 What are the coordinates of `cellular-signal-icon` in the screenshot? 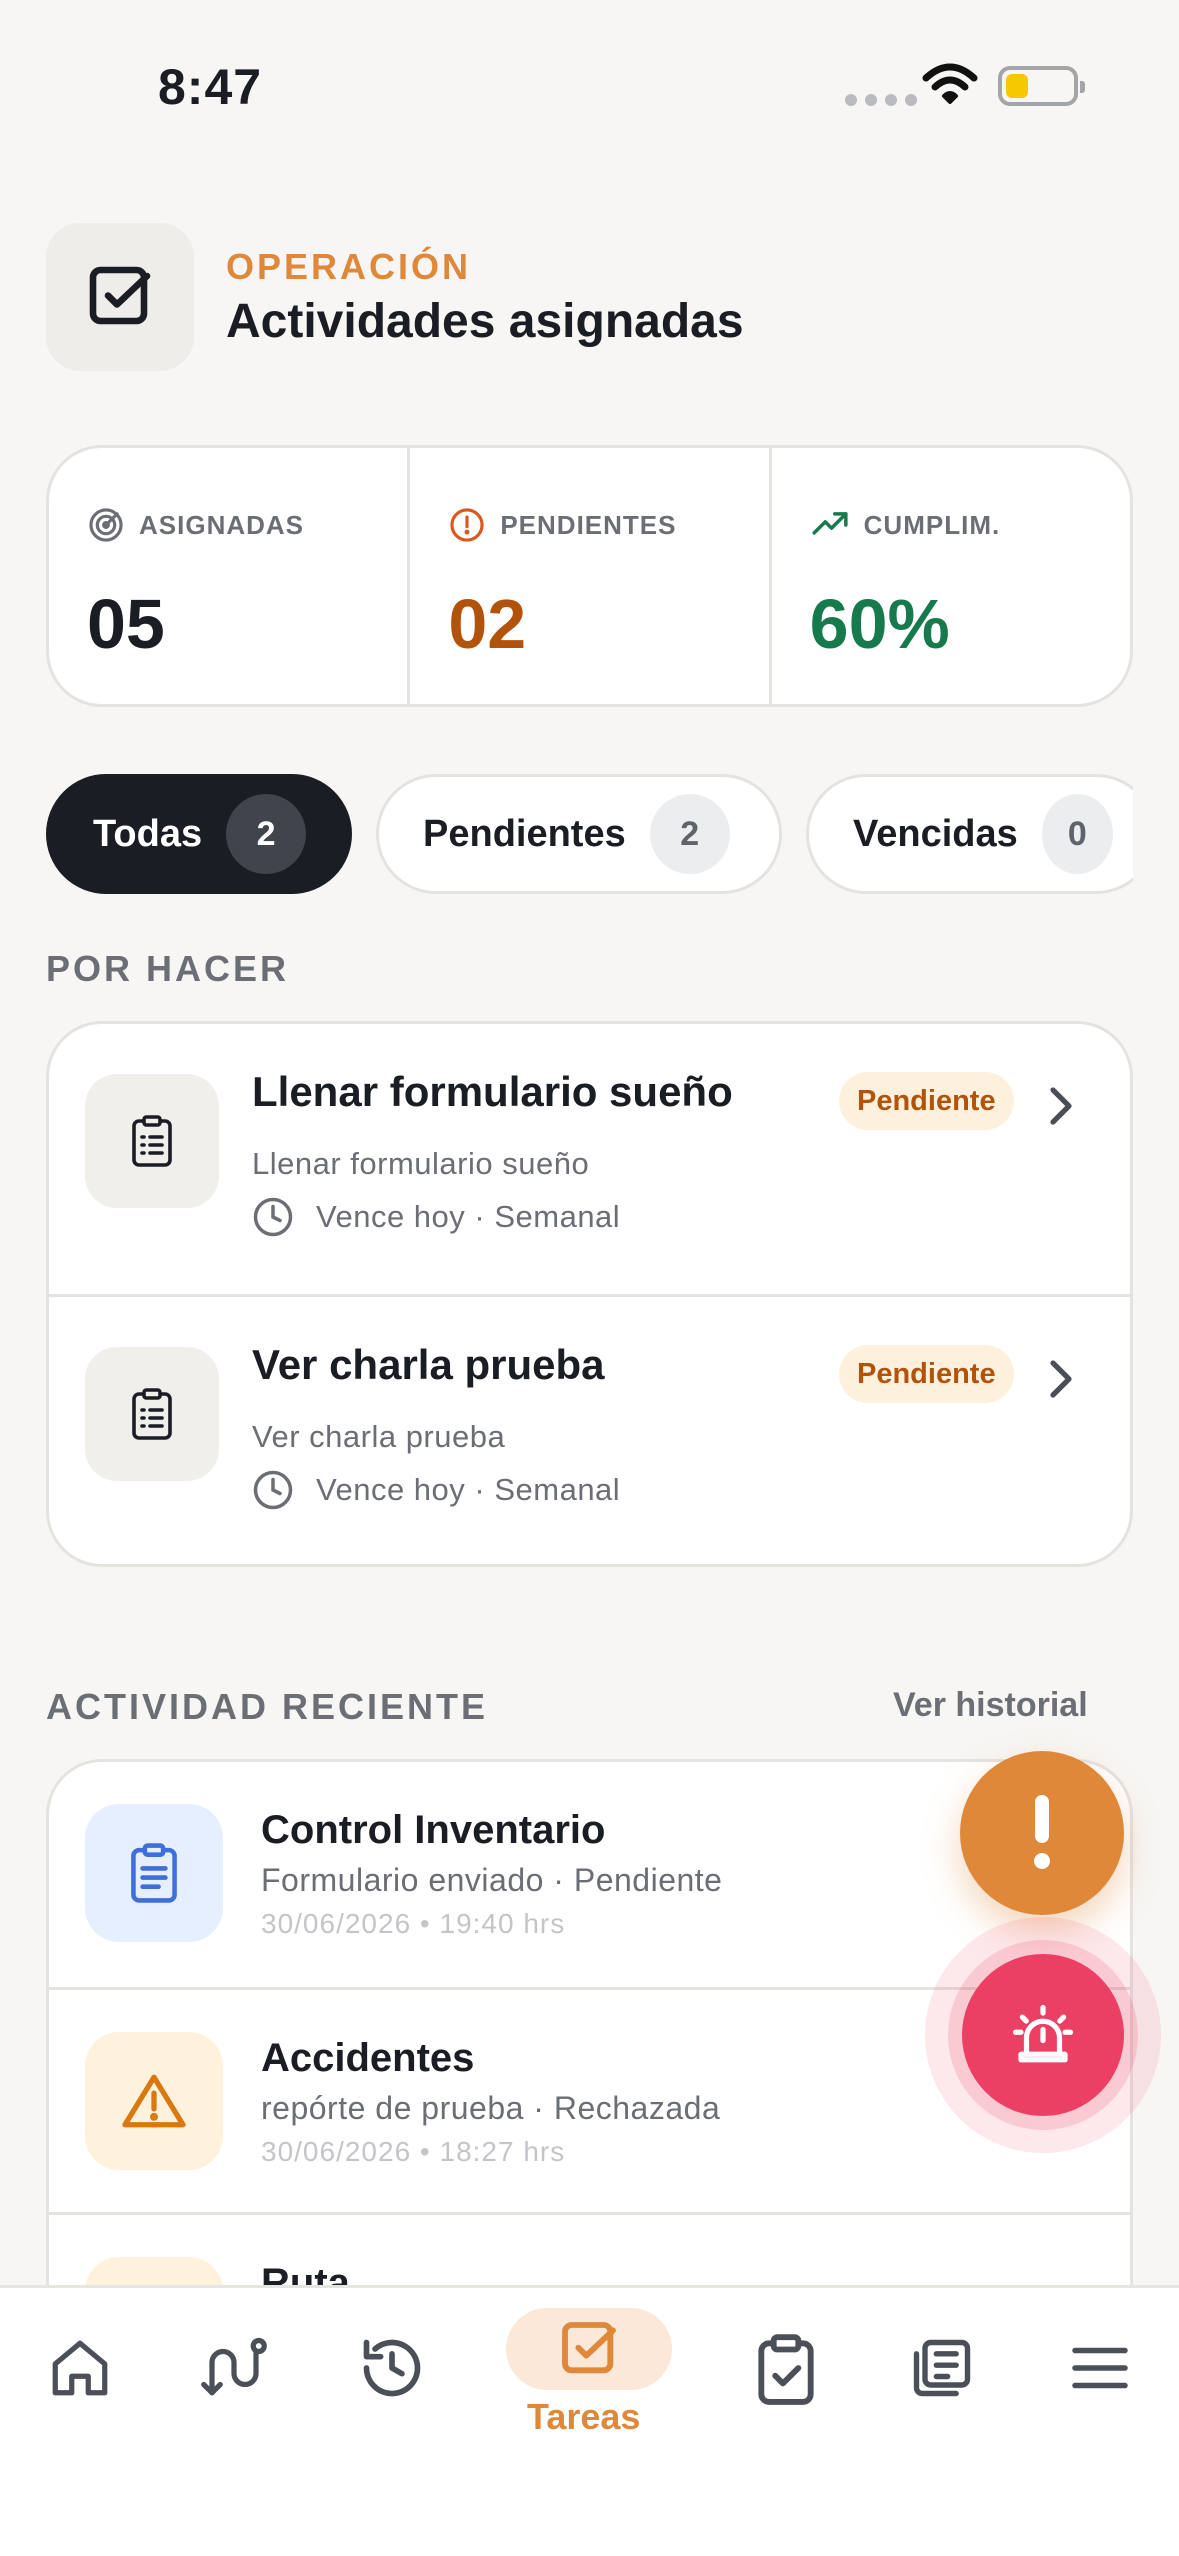 It's located at (881, 100).